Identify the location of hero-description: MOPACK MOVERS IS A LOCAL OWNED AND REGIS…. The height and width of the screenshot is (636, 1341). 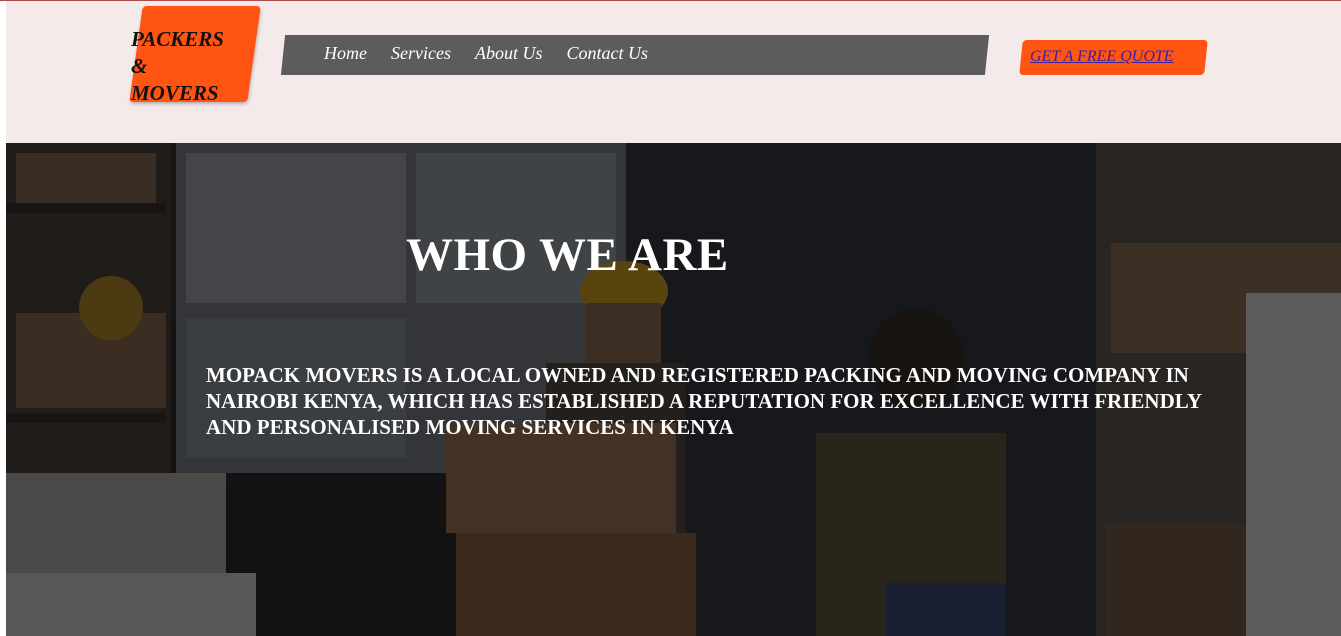
(704, 401).